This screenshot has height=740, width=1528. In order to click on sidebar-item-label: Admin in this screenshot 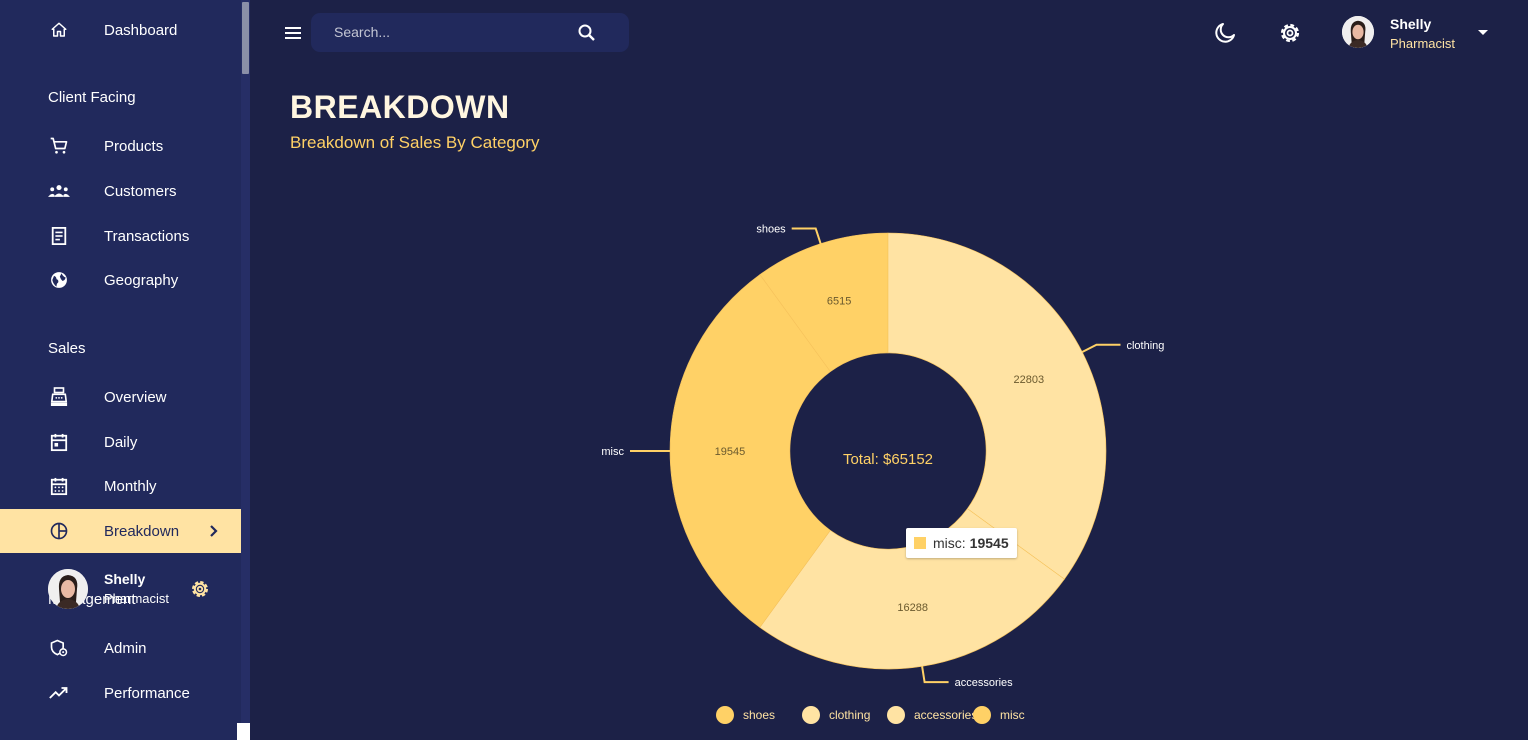, I will do `click(125, 648)`.